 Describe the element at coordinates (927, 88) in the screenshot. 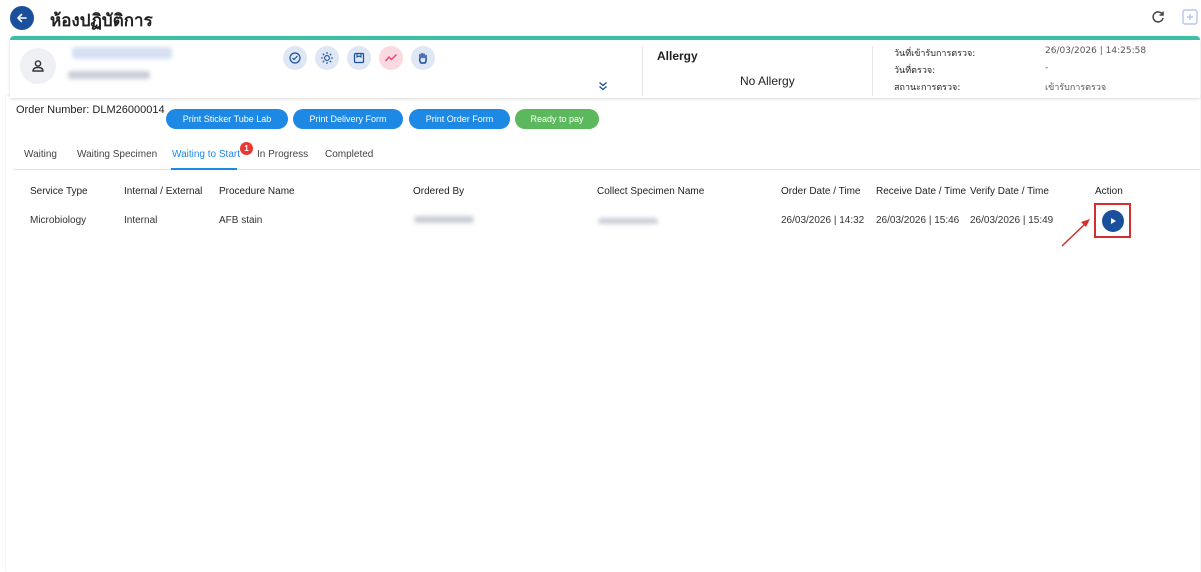

I see `exam-status-label: สถานะการตรวจ:` at that location.